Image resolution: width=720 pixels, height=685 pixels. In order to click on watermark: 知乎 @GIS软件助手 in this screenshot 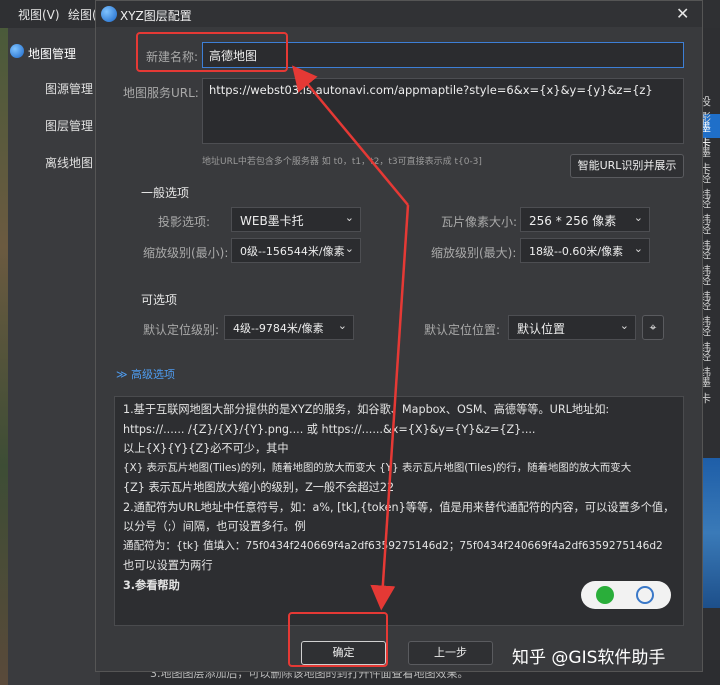, I will do `click(589, 658)`.